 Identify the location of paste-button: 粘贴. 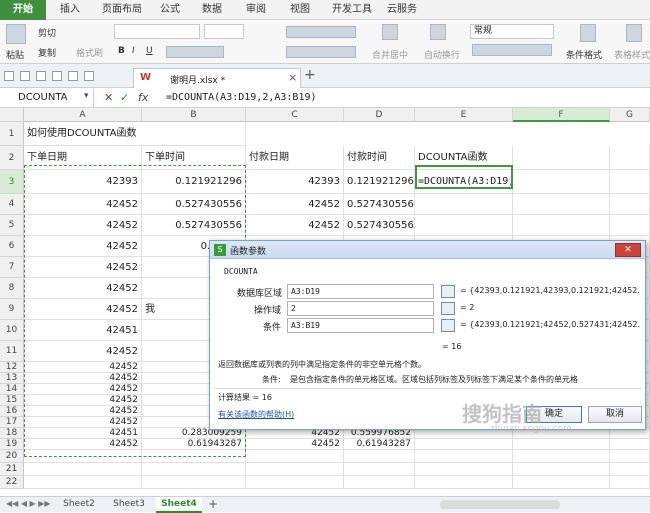
(15, 54).